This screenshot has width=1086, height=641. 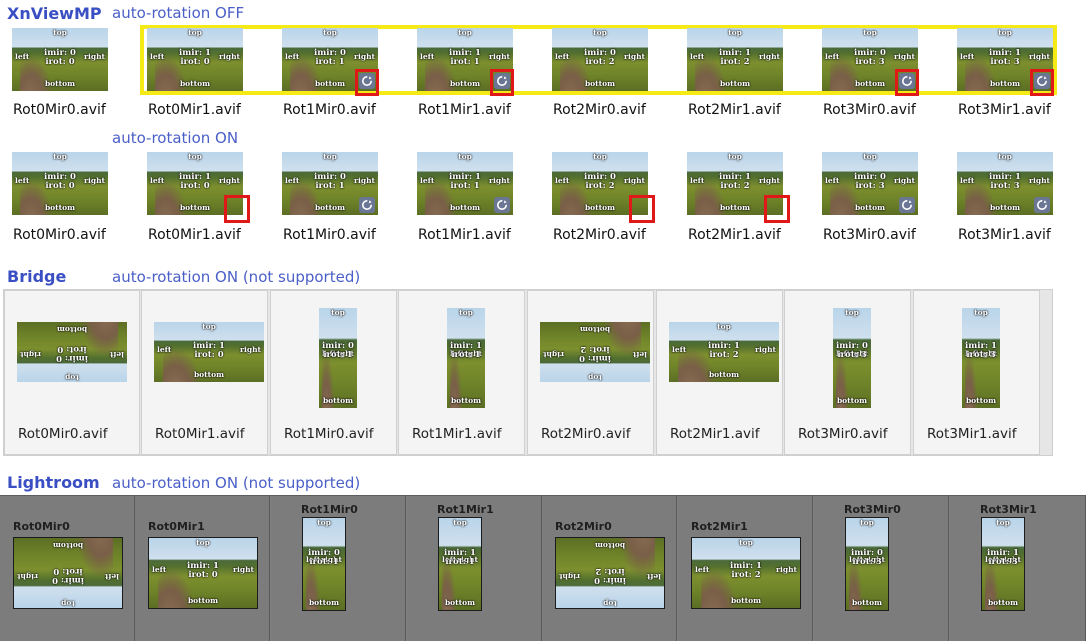 I want to click on lightroom-filename: Rot0Mir0, so click(x=41, y=526).